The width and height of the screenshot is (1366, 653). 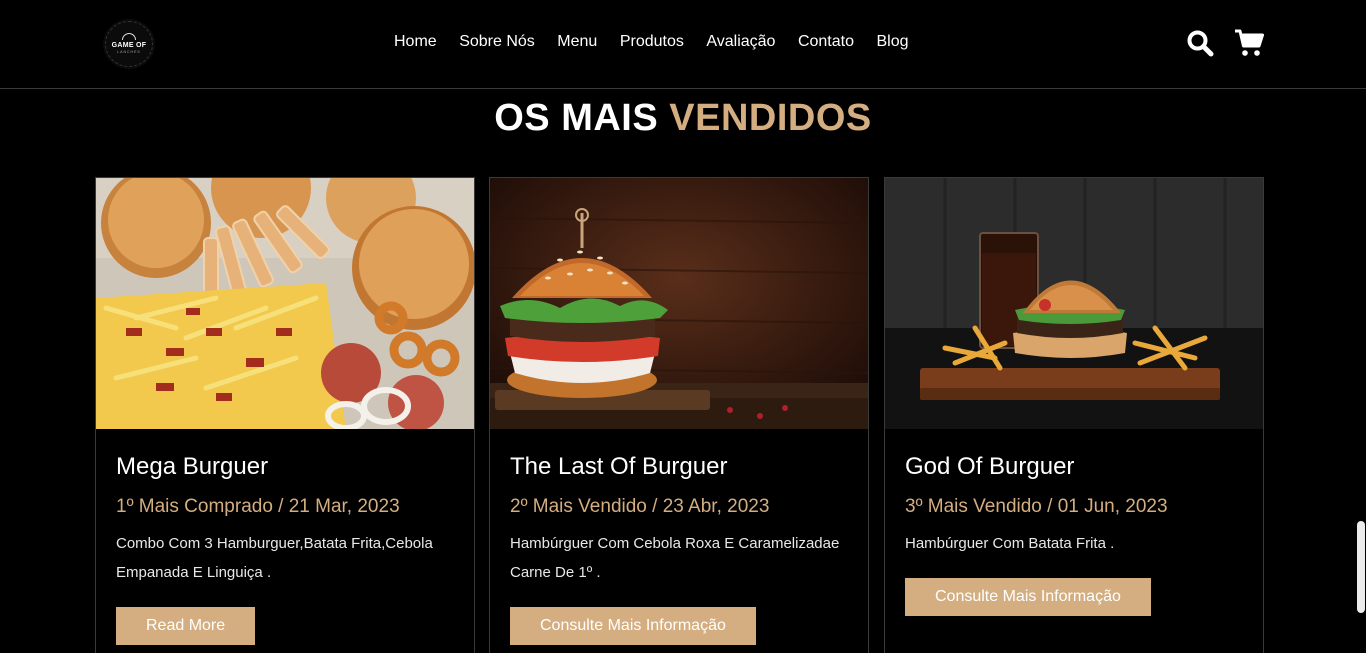 What do you see at coordinates (1249, 43) in the screenshot?
I see `cart-icon` at bounding box center [1249, 43].